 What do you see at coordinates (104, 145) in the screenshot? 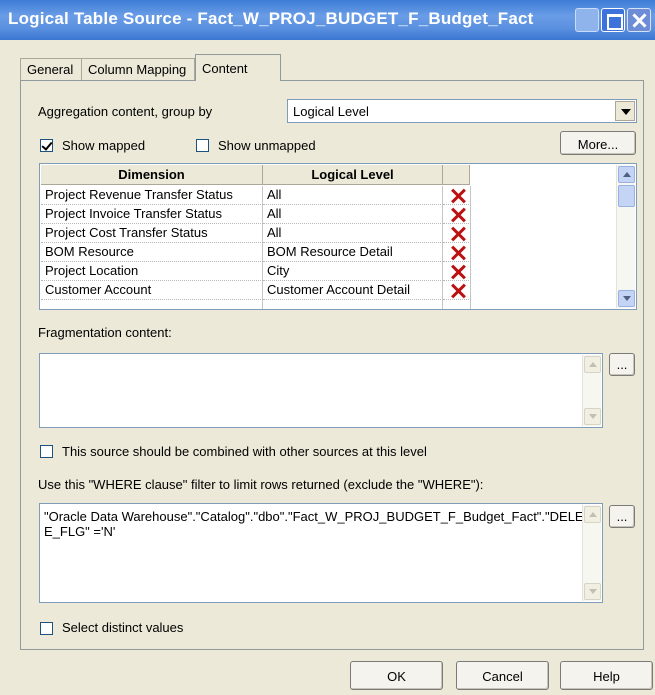
I see `show-mapped-label: Show mapped` at bounding box center [104, 145].